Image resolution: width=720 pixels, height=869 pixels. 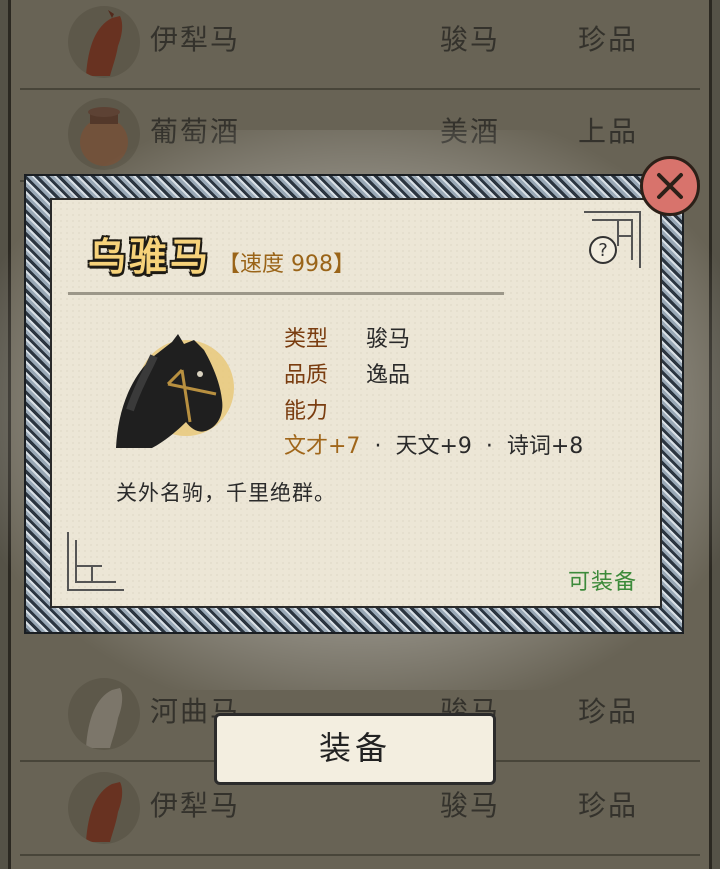 What do you see at coordinates (545, 446) in the screenshot?
I see `bonus-item: 诗词+8` at bounding box center [545, 446].